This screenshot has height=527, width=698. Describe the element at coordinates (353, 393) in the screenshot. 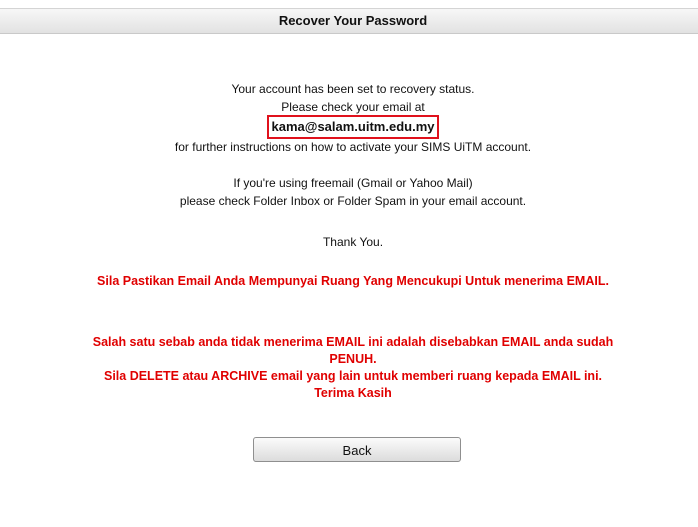

I see `notice-line: Terima Kasih` at that location.